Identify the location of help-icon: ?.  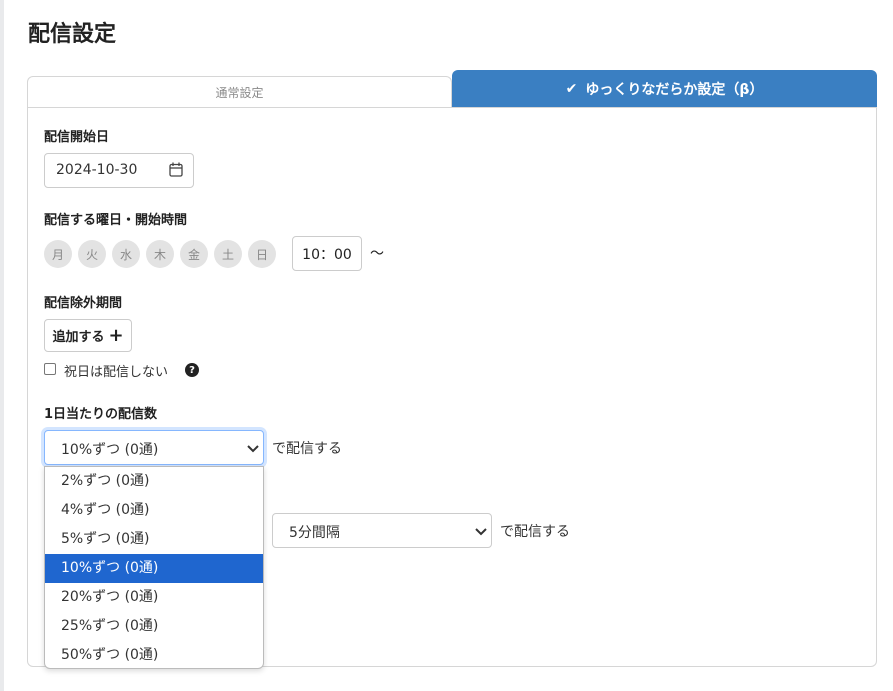
(192, 370).